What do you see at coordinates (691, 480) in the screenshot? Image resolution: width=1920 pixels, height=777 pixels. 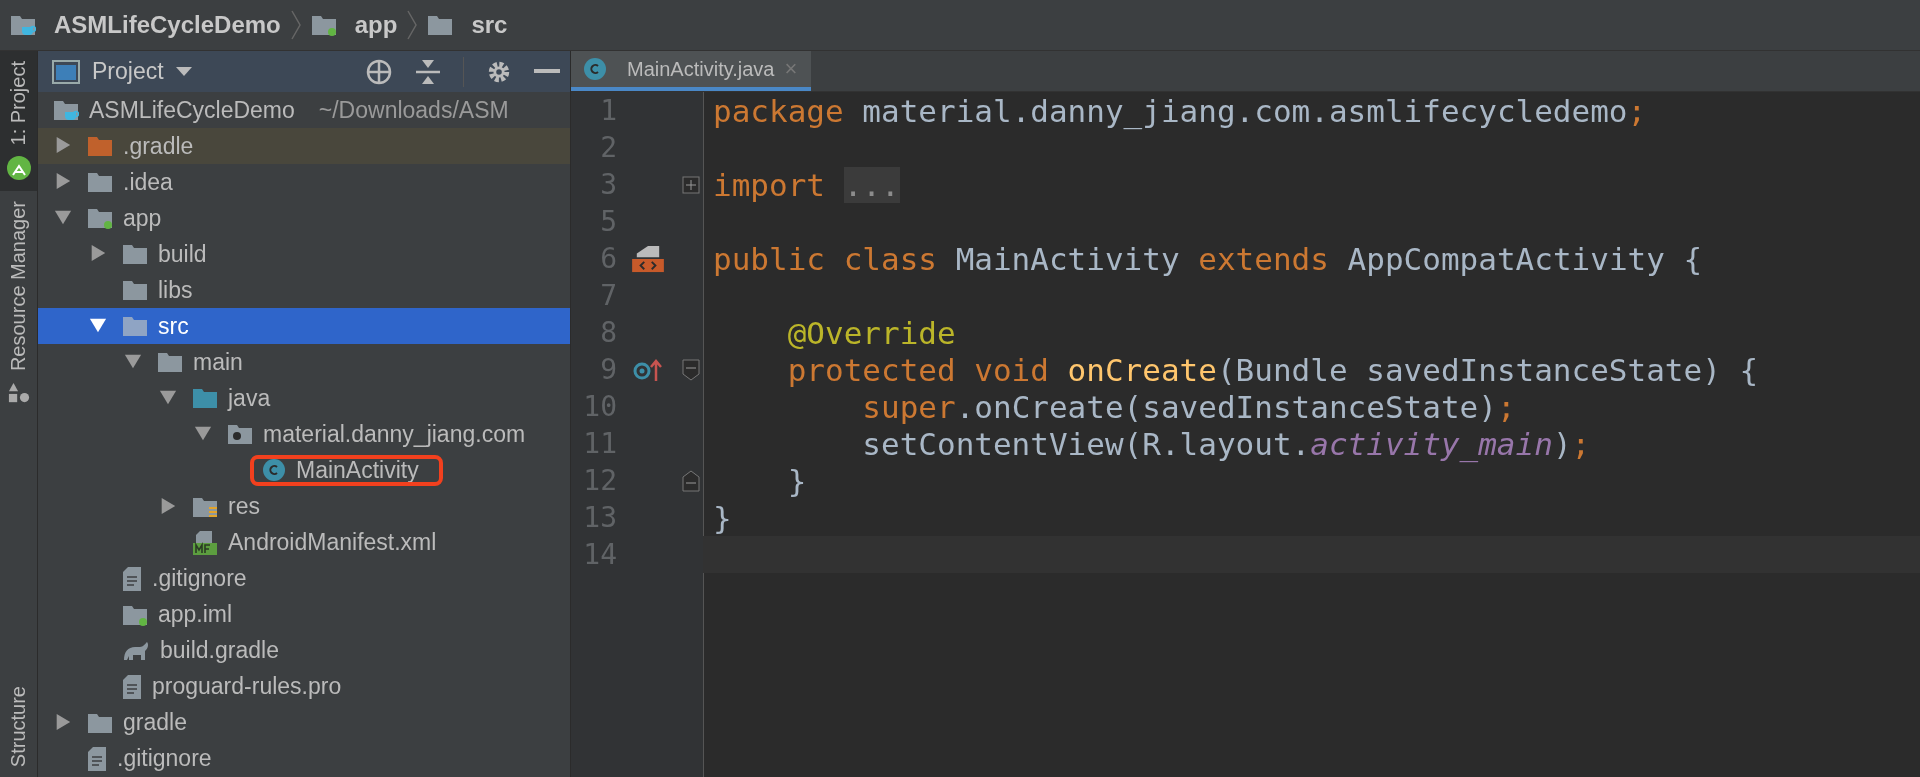 I see `fold-end-icon` at bounding box center [691, 480].